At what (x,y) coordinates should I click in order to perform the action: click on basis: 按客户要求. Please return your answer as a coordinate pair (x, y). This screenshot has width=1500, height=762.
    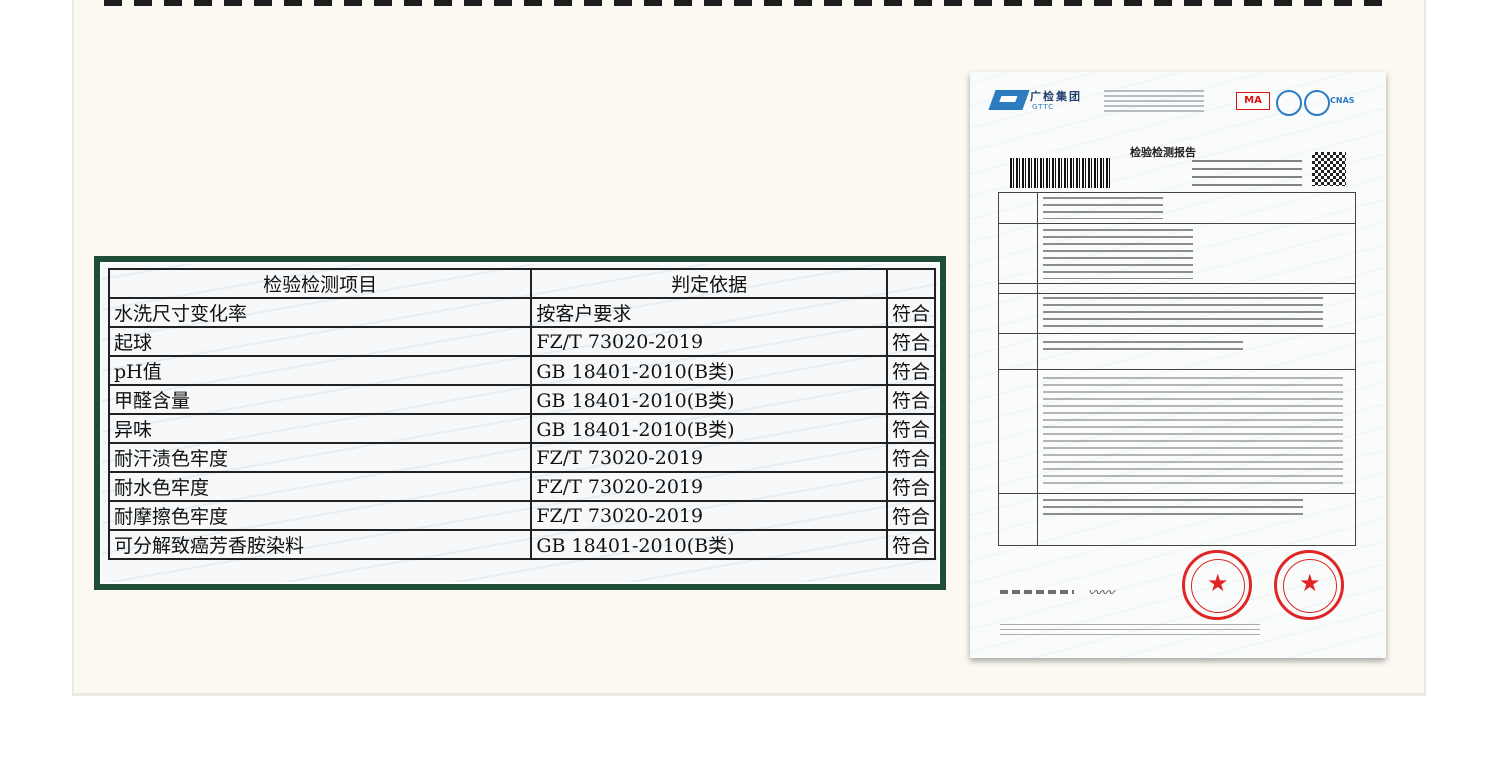
    Looking at the image, I should click on (709, 312).